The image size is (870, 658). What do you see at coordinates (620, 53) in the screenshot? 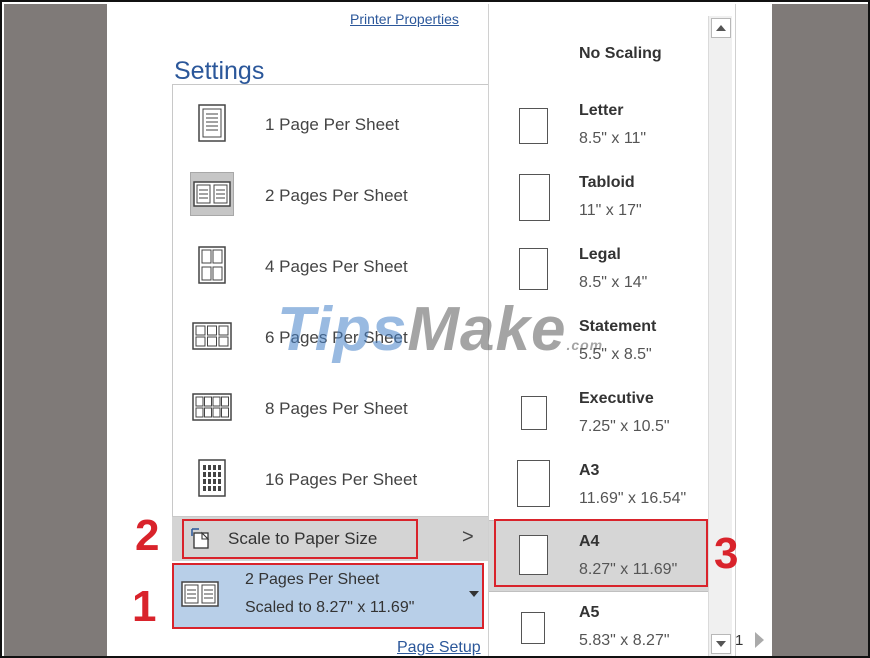
I see `size-name: No Scaling` at bounding box center [620, 53].